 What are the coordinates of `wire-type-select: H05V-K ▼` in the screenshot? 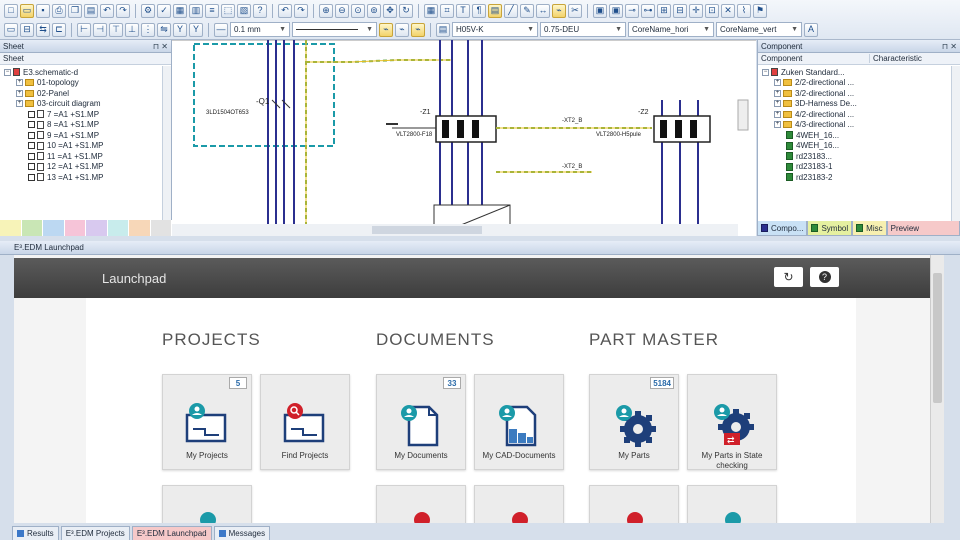 It's located at (495, 29).